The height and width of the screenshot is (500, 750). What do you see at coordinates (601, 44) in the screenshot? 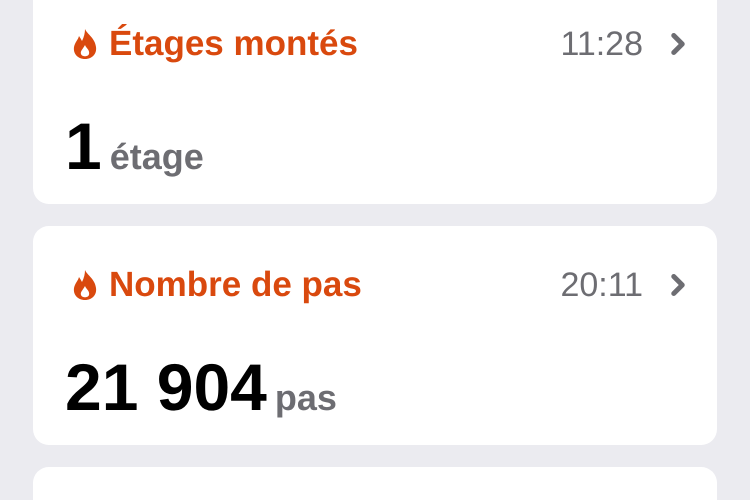
I see `time-label: 11:28` at bounding box center [601, 44].